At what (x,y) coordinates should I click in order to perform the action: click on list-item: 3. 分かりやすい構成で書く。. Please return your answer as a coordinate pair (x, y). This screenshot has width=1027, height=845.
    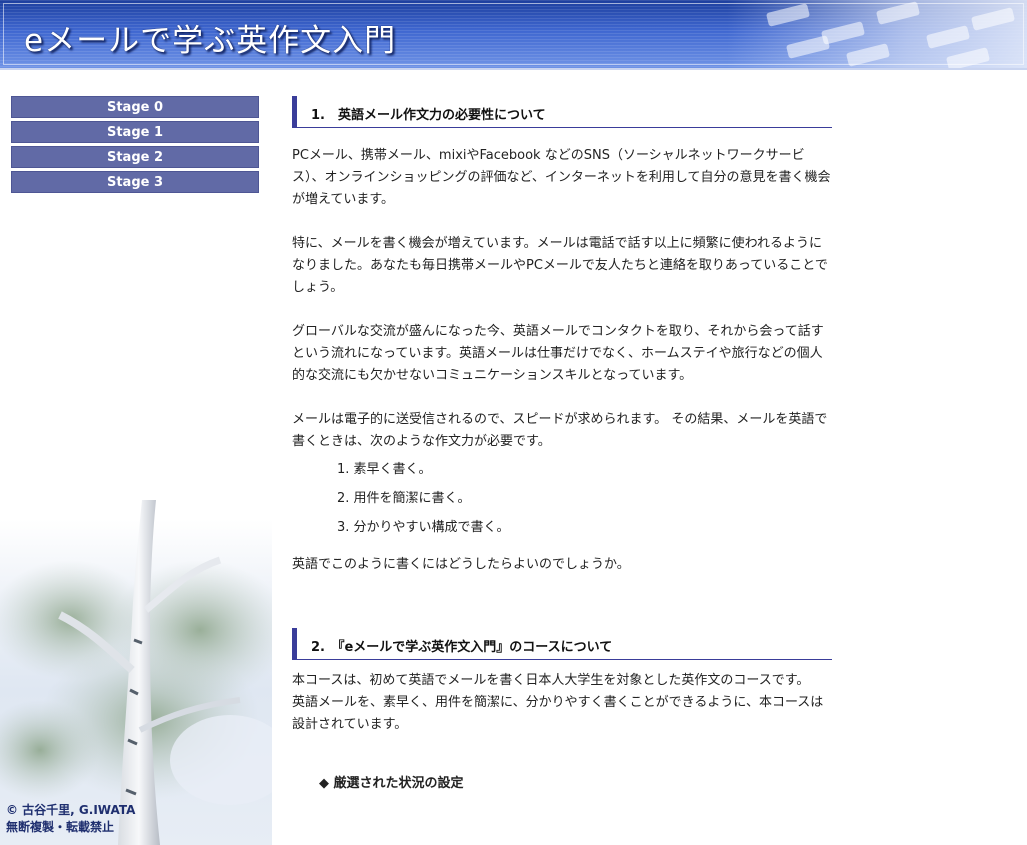
    Looking at the image, I should click on (423, 527).